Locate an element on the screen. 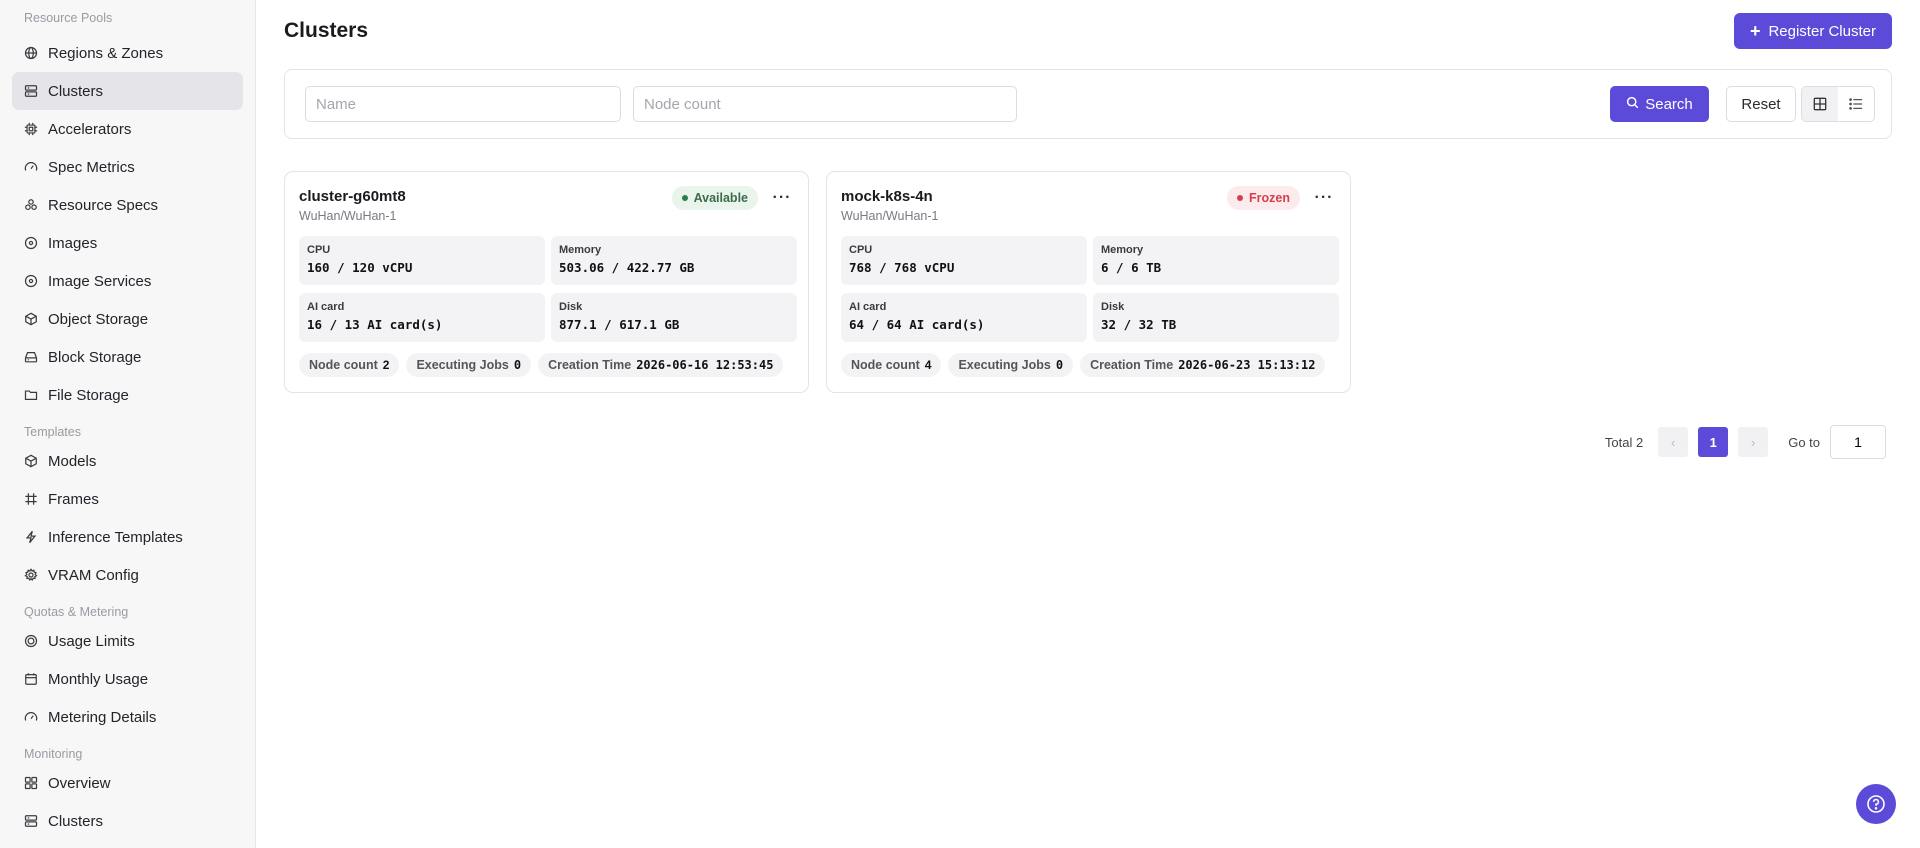 The width and height of the screenshot is (1920, 848). search-label: Search is located at coordinates (1669, 104).